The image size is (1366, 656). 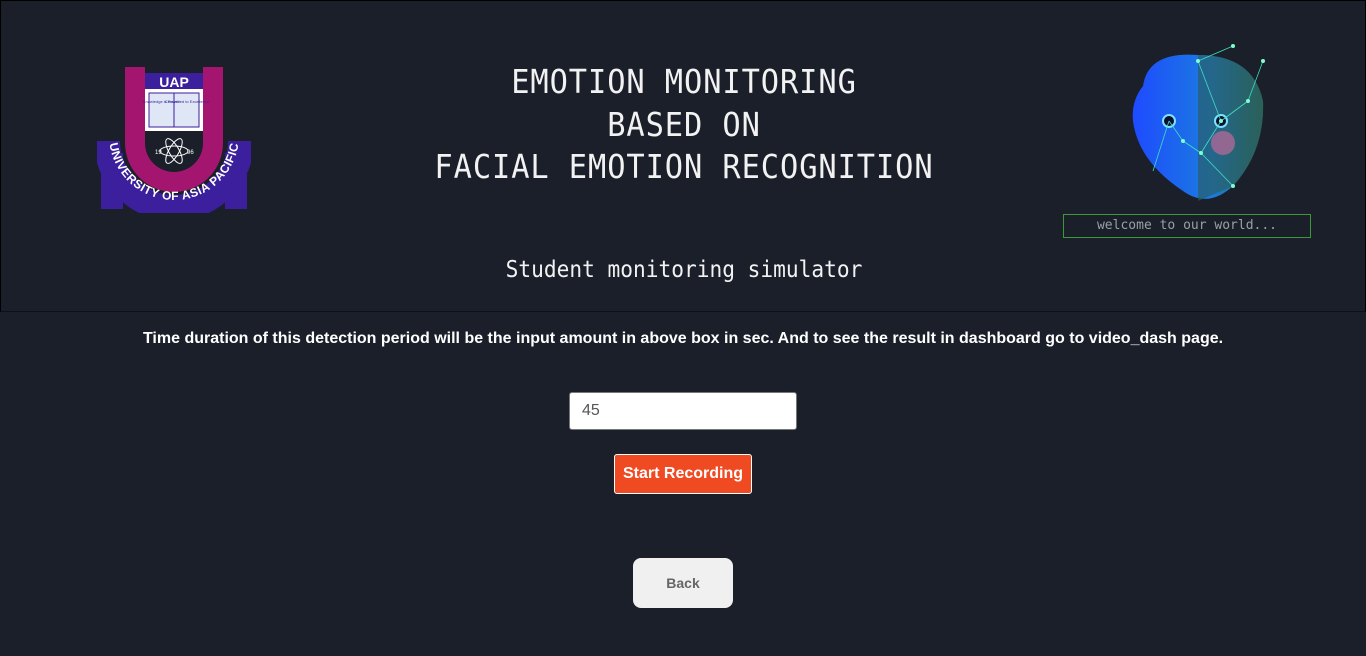 What do you see at coordinates (683, 583) in the screenshot?
I see `back-button: Back` at bounding box center [683, 583].